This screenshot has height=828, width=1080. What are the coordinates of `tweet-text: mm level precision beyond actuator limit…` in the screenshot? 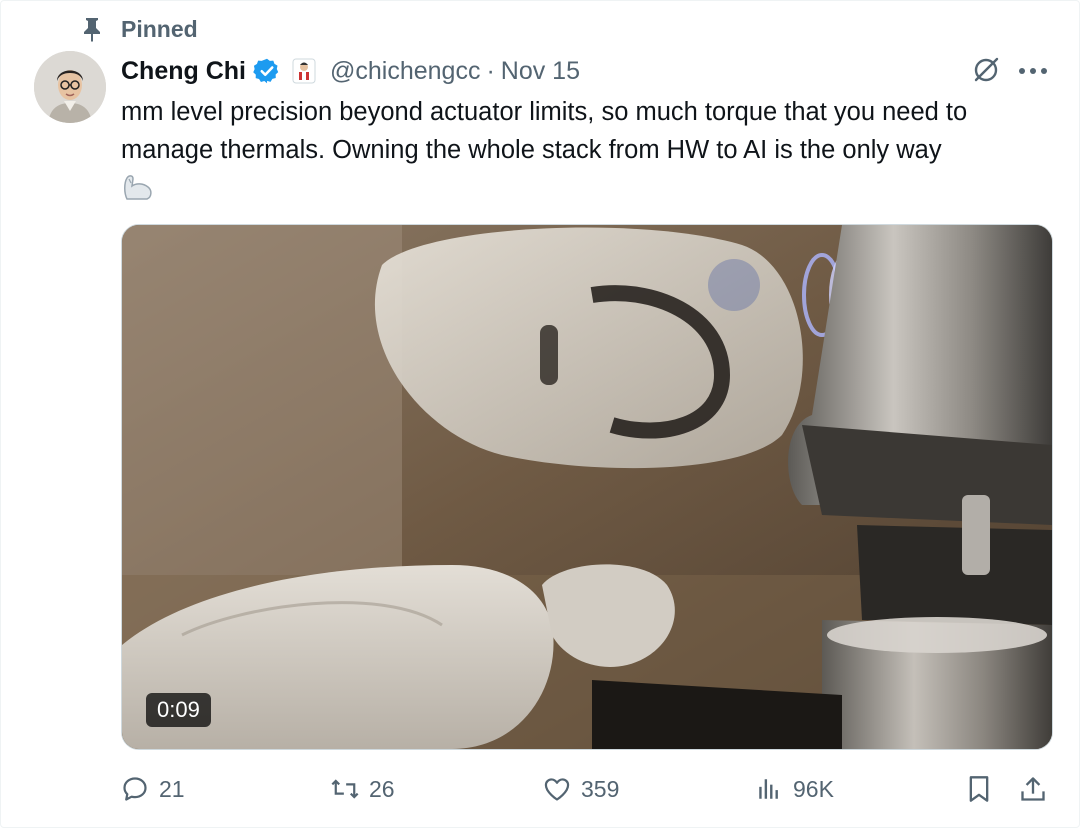 It's located at (591, 153).